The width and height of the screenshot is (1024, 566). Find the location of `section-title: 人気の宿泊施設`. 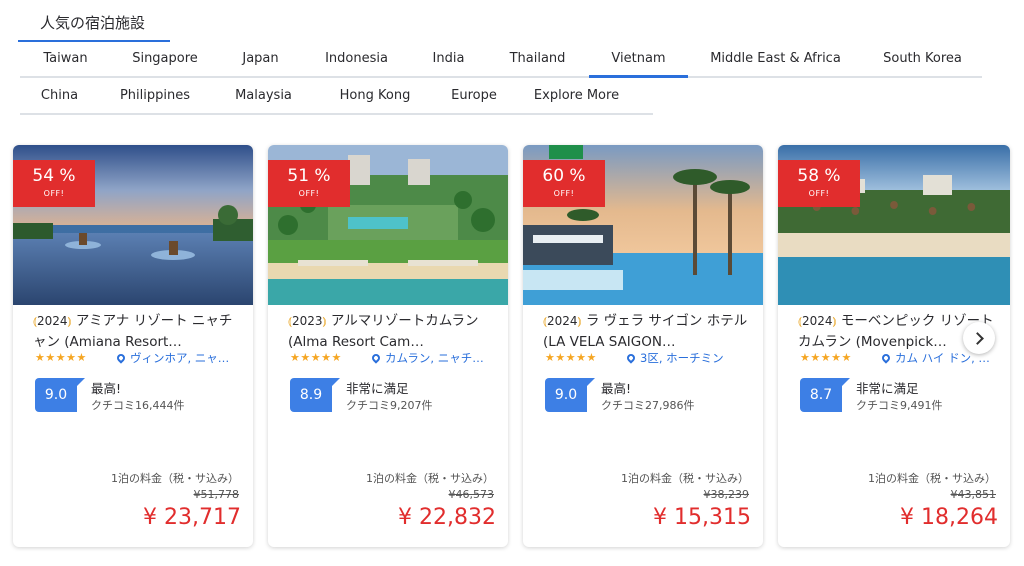

section-title: 人気の宿泊施設 is located at coordinates (93, 23).